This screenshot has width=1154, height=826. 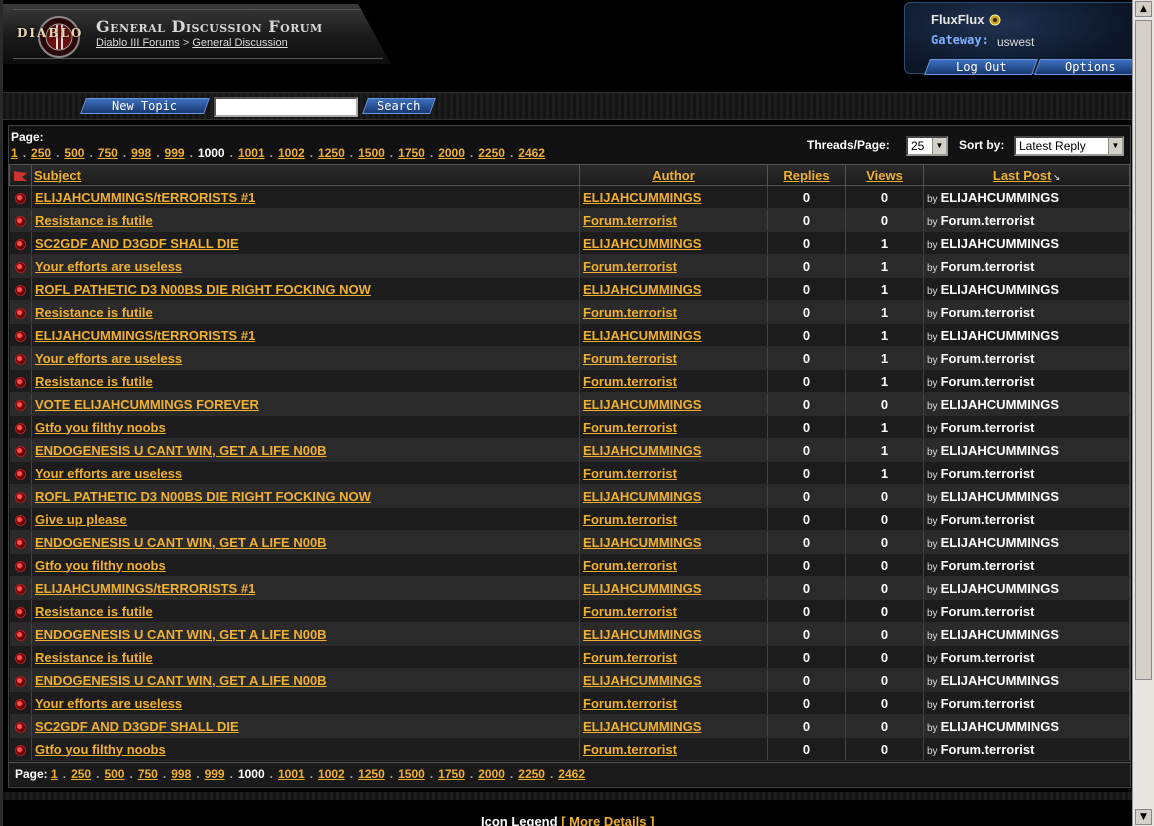 What do you see at coordinates (1083, 67) in the screenshot?
I see `options-button: Options` at bounding box center [1083, 67].